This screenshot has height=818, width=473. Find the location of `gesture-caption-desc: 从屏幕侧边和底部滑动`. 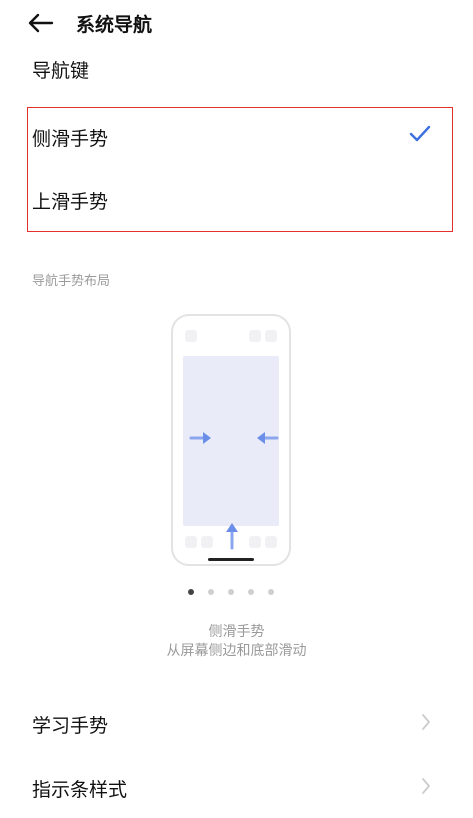

gesture-caption-desc: 从屏幕侧边和底部滑动 is located at coordinates (236, 651).